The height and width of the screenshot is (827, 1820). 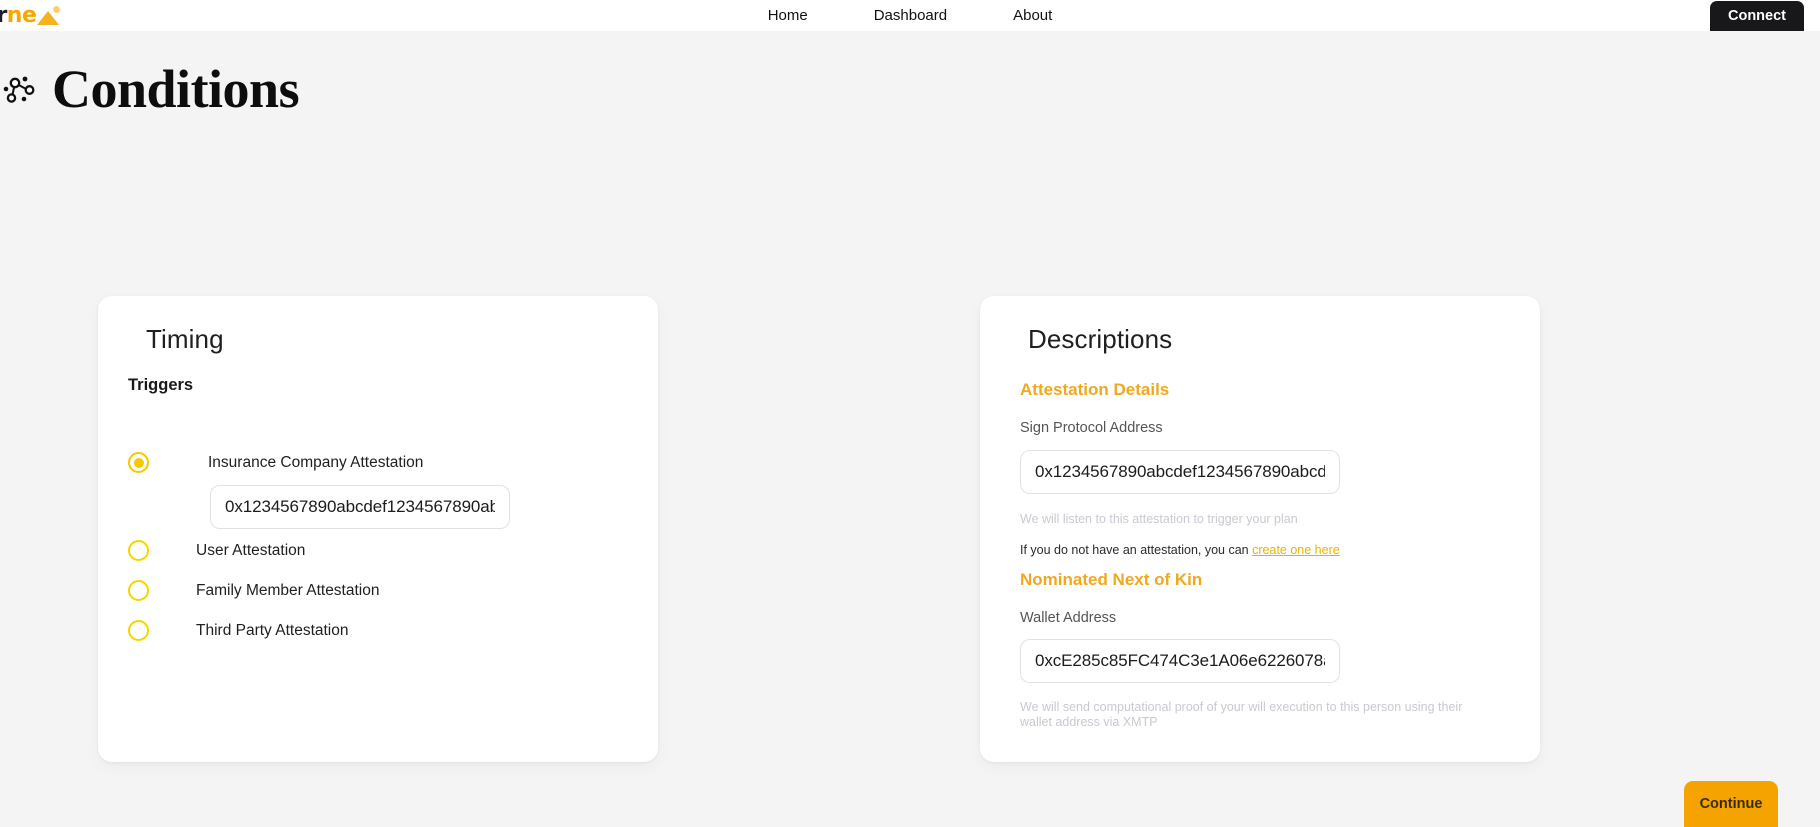 What do you see at coordinates (1091, 428) in the screenshot?
I see `sign-protocol-address-label: Sign Protocol Address` at bounding box center [1091, 428].